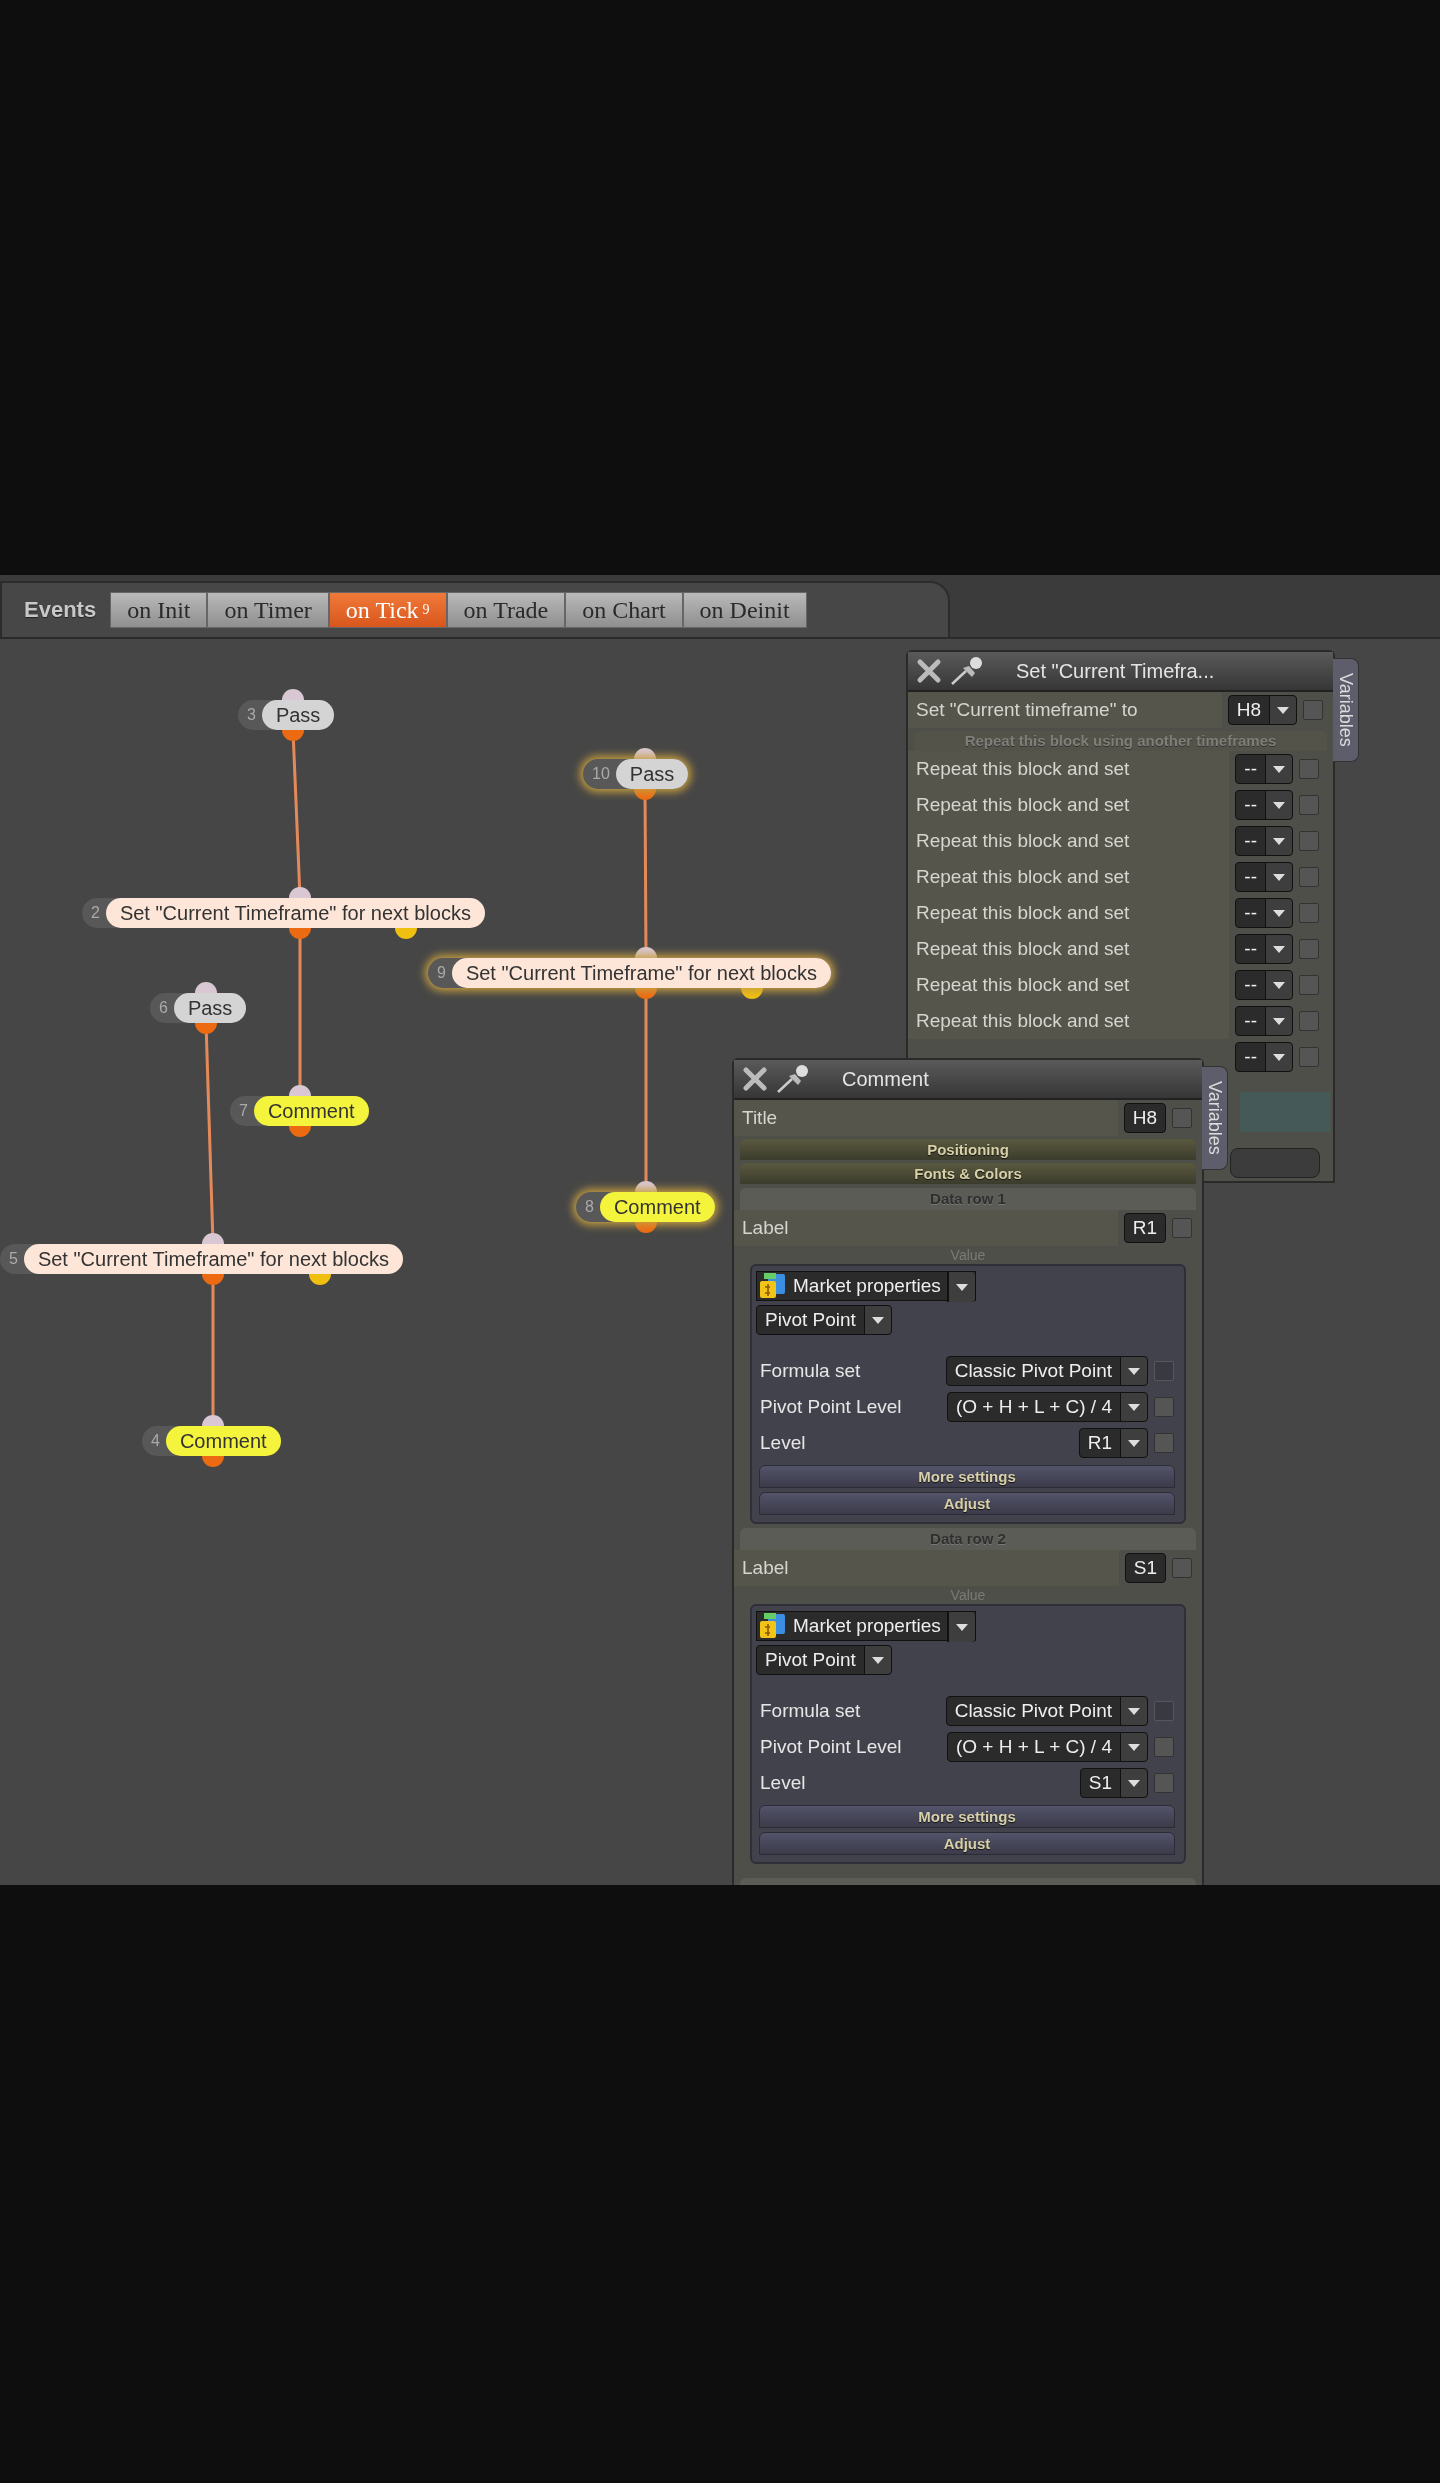 The image size is (1440, 2483). What do you see at coordinates (163, 1008) in the screenshot?
I see `block-number: 6` at bounding box center [163, 1008].